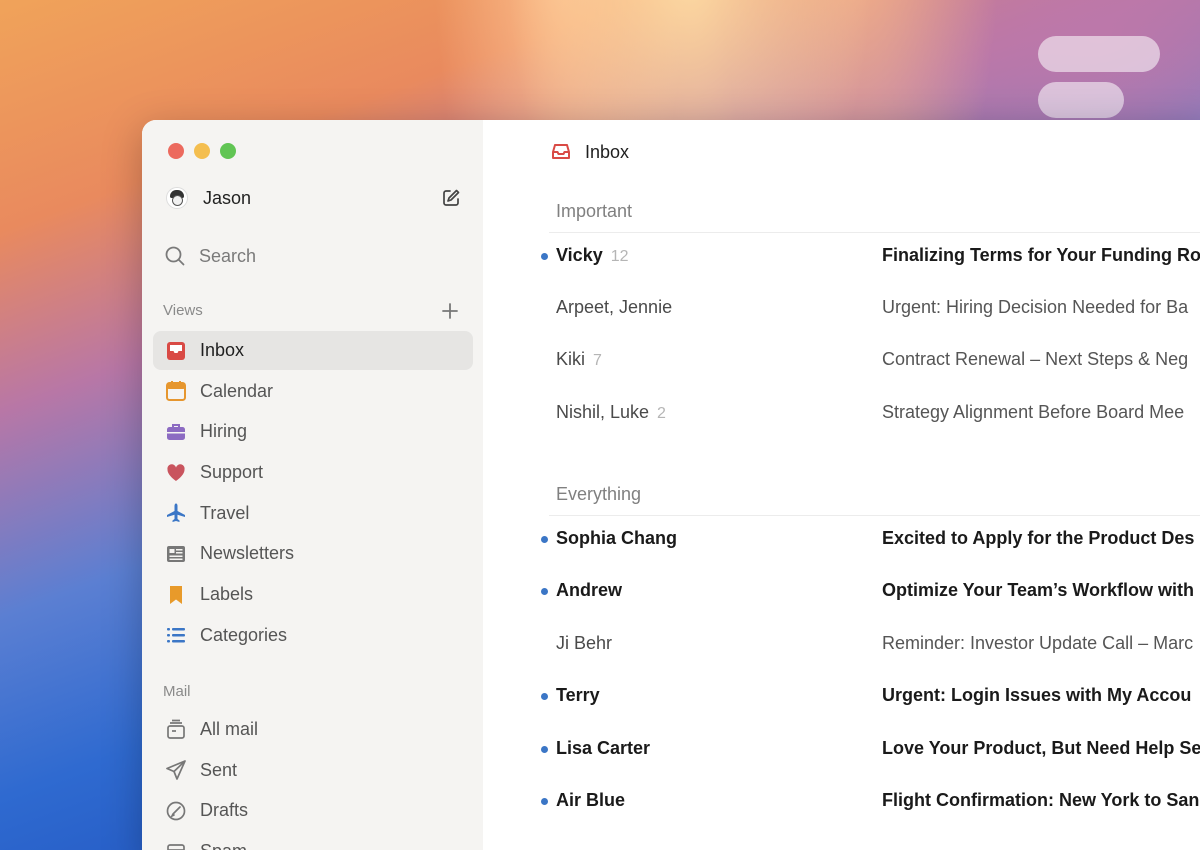  Describe the element at coordinates (619, 256) in the screenshot. I see `thread-count: 12` at that location.